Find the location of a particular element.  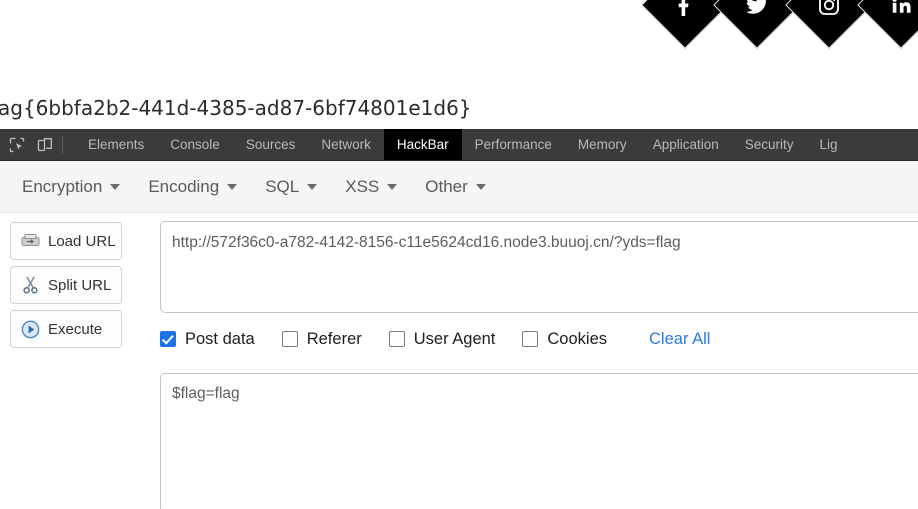

menu-sql: SQL is located at coordinates (291, 187).